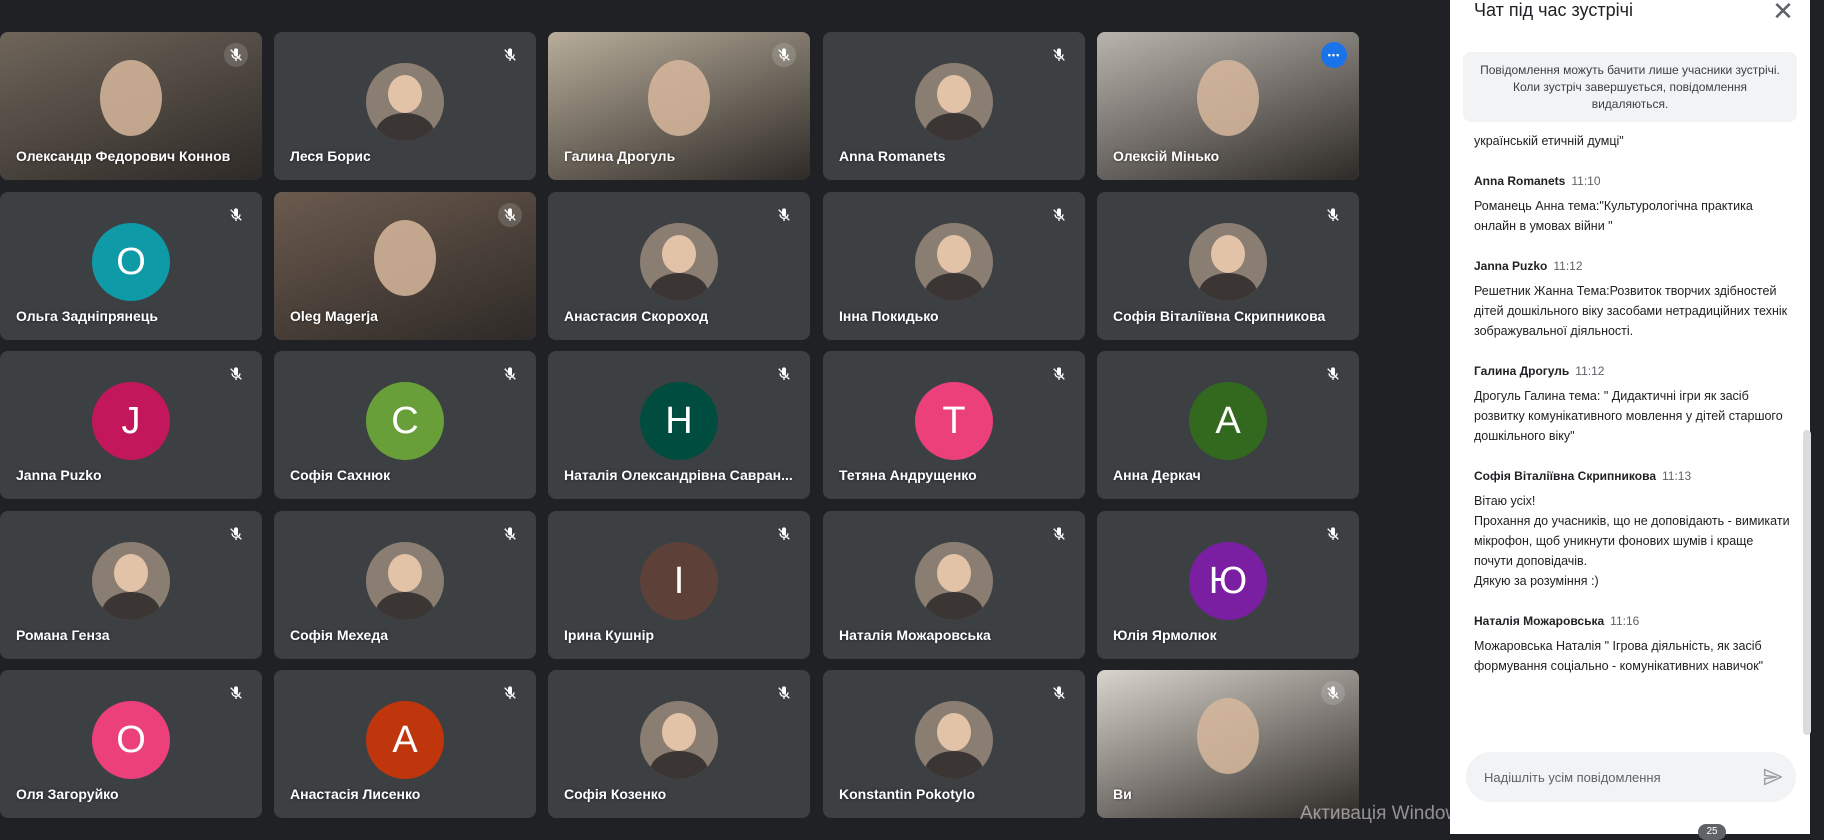  Describe the element at coordinates (63, 635) in the screenshot. I see `participant-name: Романа Генза` at that location.